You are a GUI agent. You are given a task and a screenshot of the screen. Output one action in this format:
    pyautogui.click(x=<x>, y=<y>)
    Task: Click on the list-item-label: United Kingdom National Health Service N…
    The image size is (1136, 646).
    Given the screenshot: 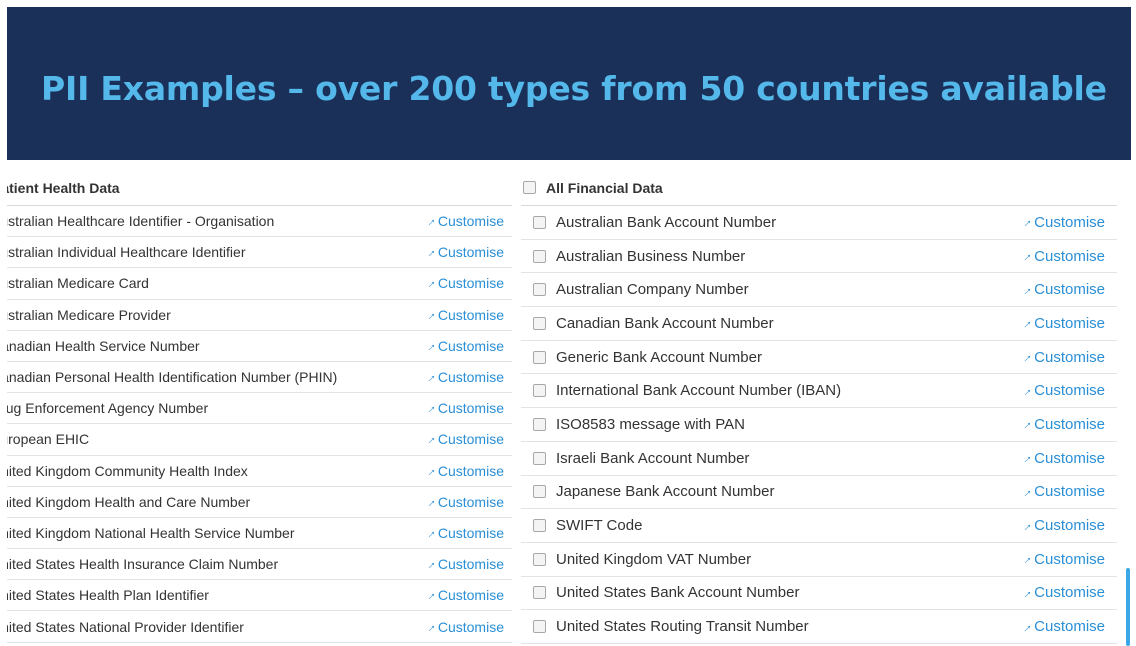 What is the action you would take?
    pyautogui.click(x=147, y=532)
    